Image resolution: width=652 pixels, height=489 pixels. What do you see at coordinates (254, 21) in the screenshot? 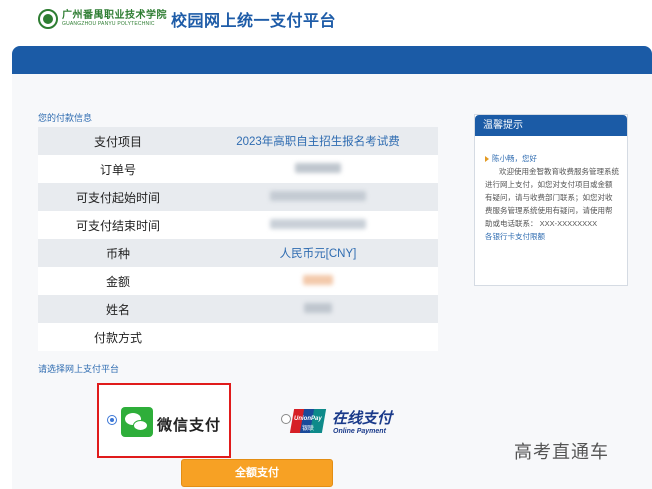
I see `site-title: 校园网上统一支付平台` at bounding box center [254, 21].